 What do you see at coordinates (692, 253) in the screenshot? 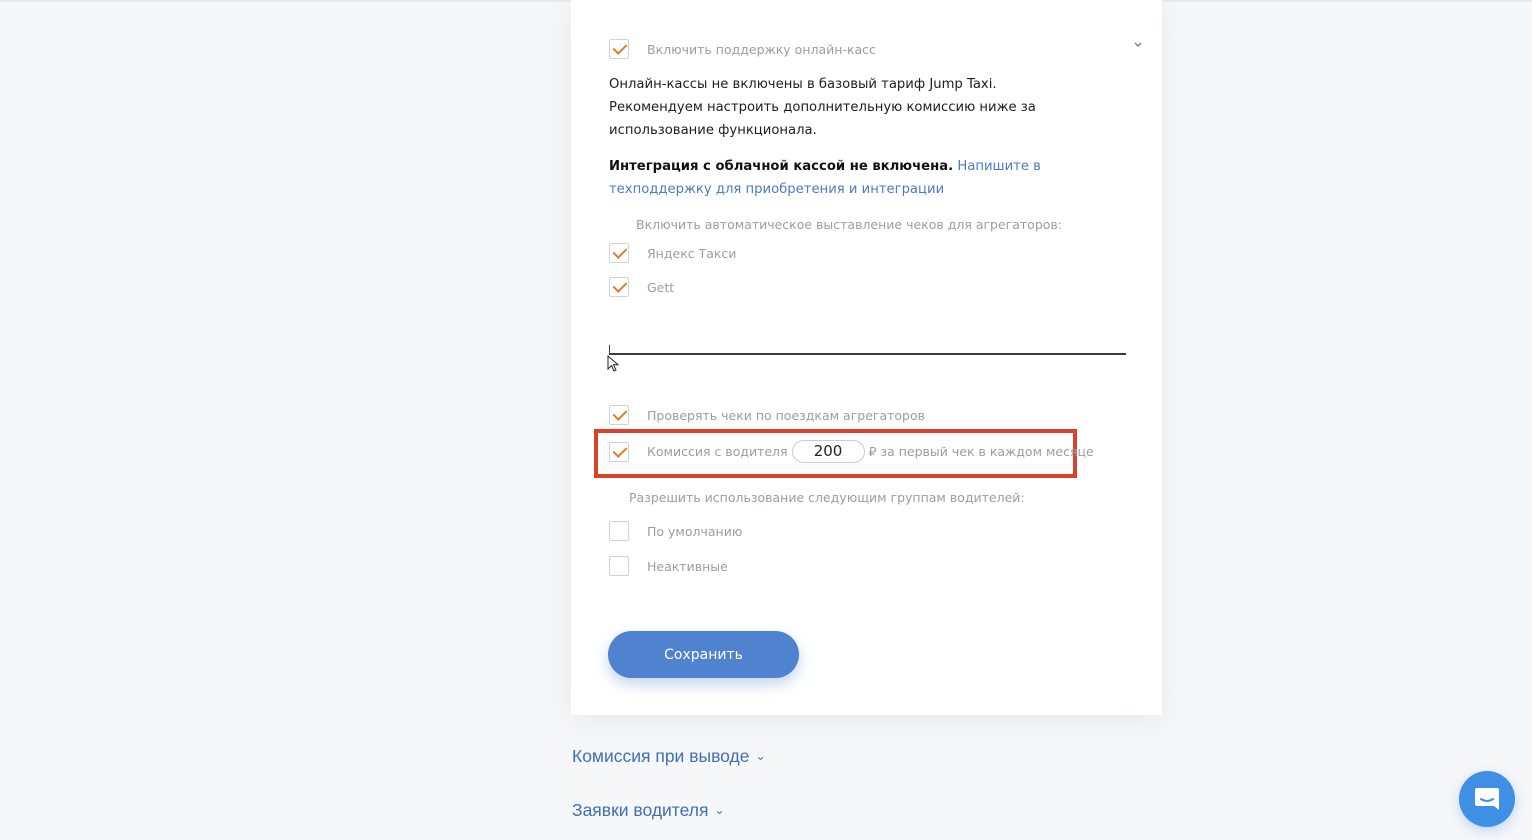
I see `yandex-label: Яндекс Такси` at bounding box center [692, 253].